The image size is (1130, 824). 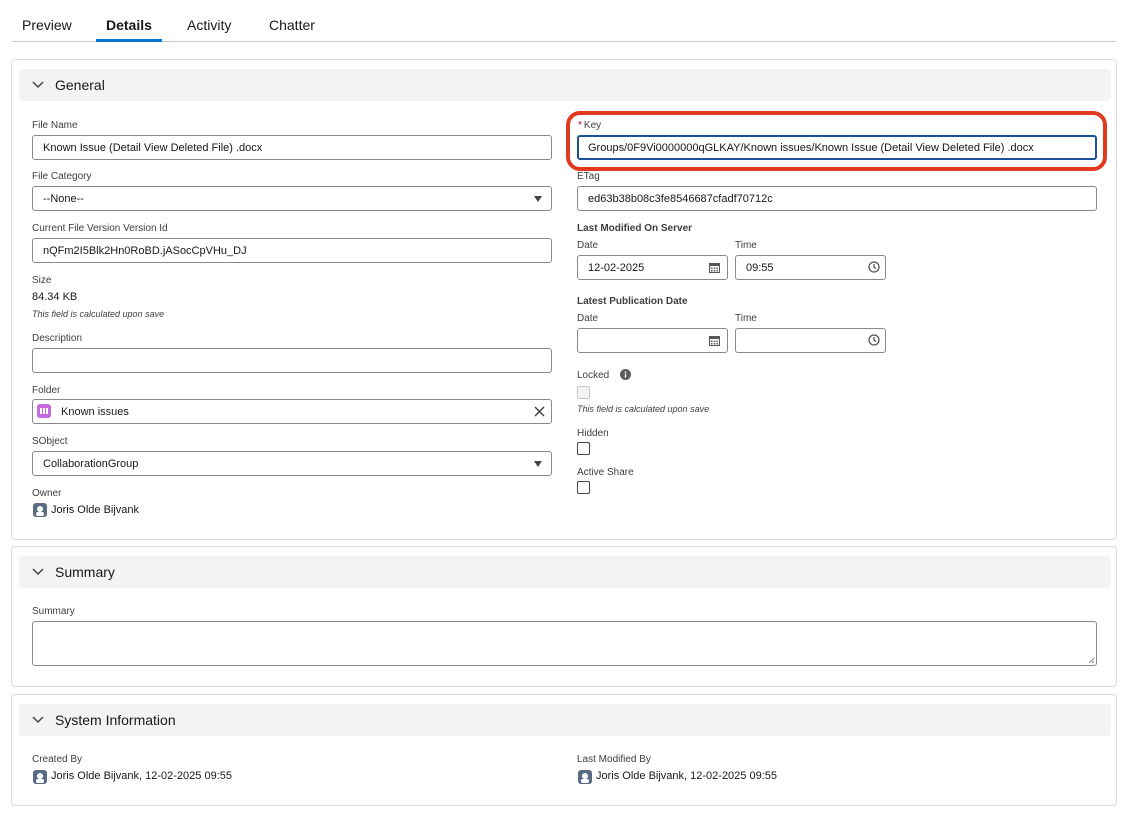 I want to click on created-by-label: Created By, so click(x=57, y=759).